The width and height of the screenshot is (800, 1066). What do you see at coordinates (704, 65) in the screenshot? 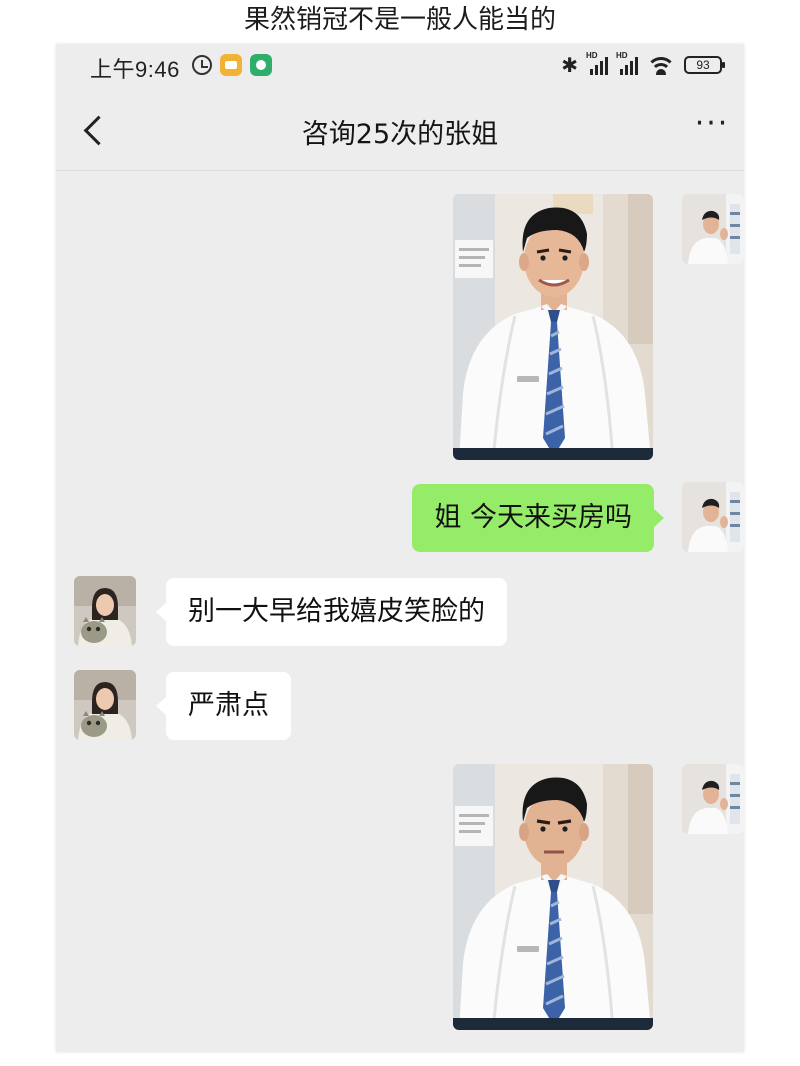
I see `battery-icon: 93` at bounding box center [704, 65].